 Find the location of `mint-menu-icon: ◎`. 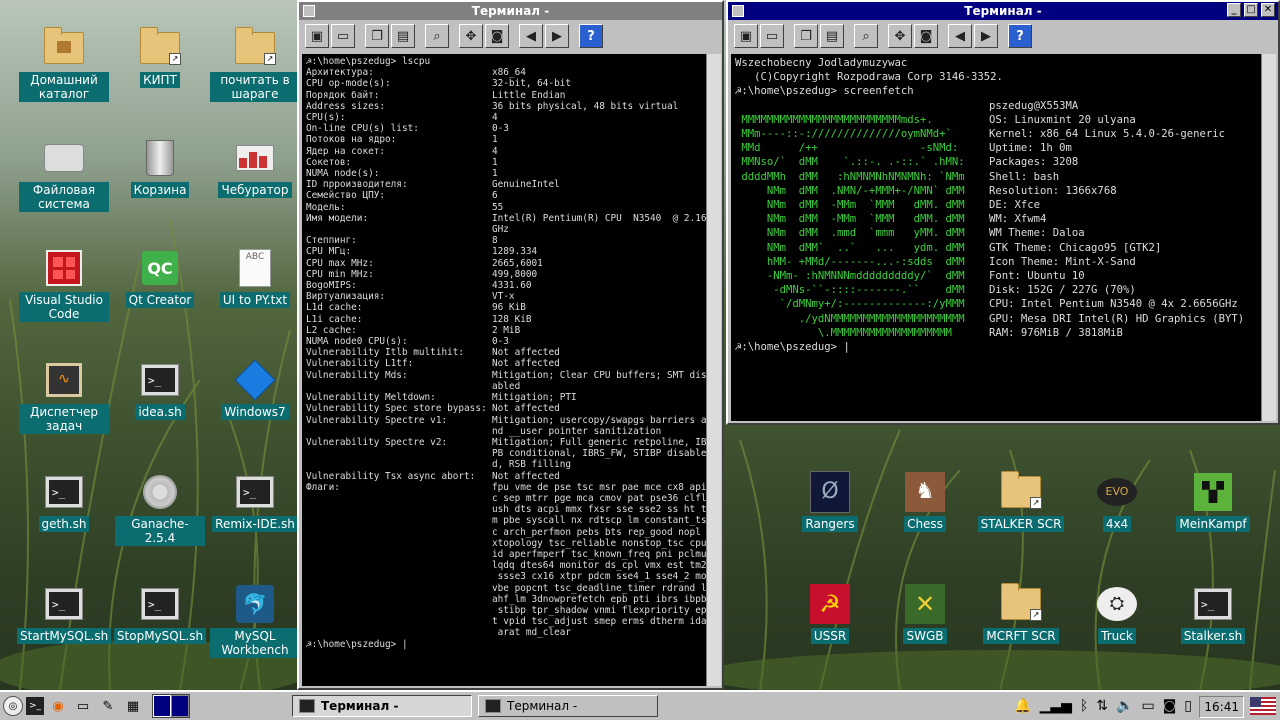

mint-menu-icon: ◎ is located at coordinates (13, 706).